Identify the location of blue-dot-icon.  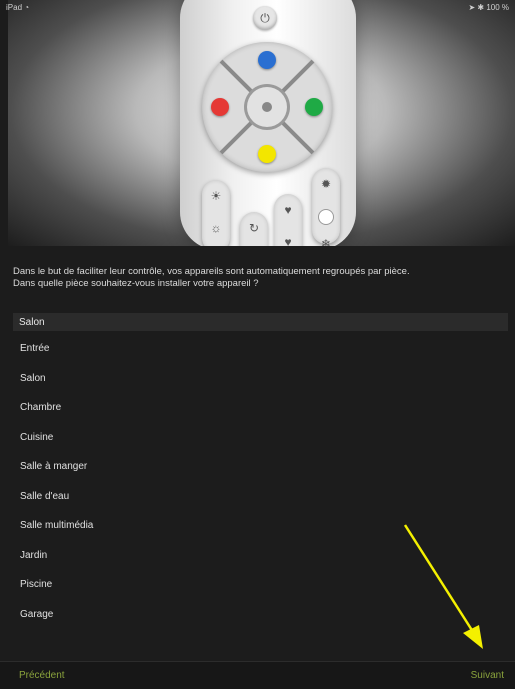
(267, 60).